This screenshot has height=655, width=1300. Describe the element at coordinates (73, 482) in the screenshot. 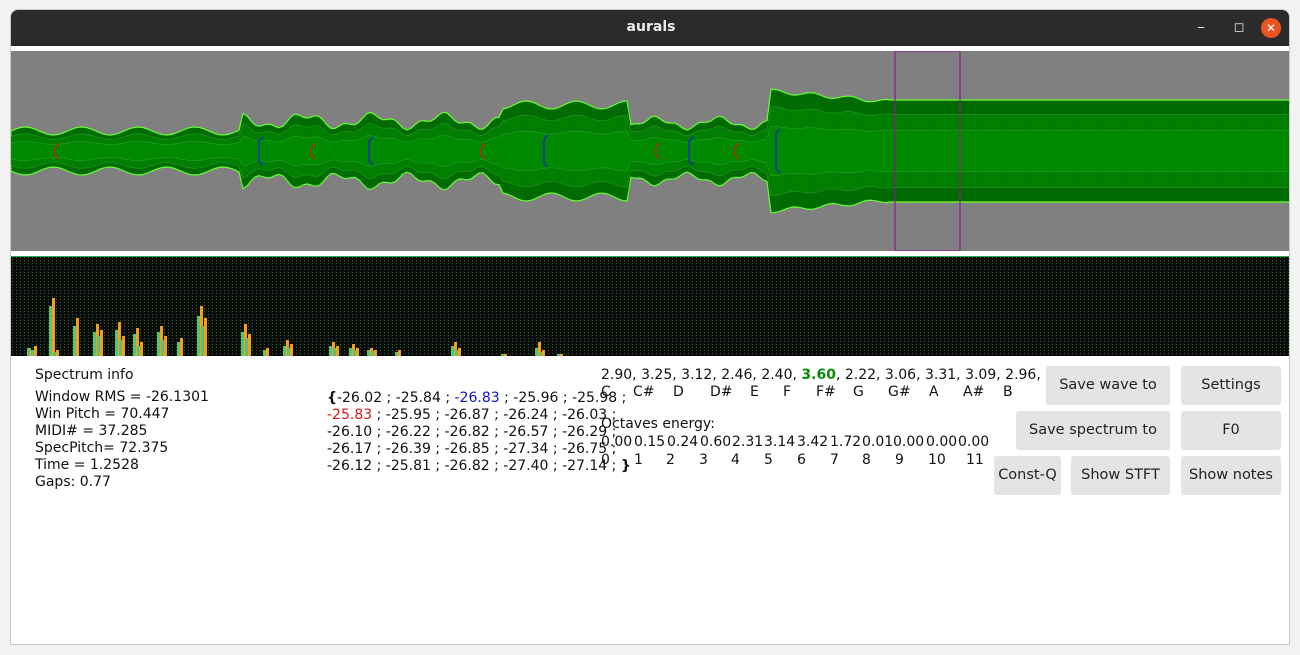

I see `gaps-value: Gaps: 0.77` at that location.